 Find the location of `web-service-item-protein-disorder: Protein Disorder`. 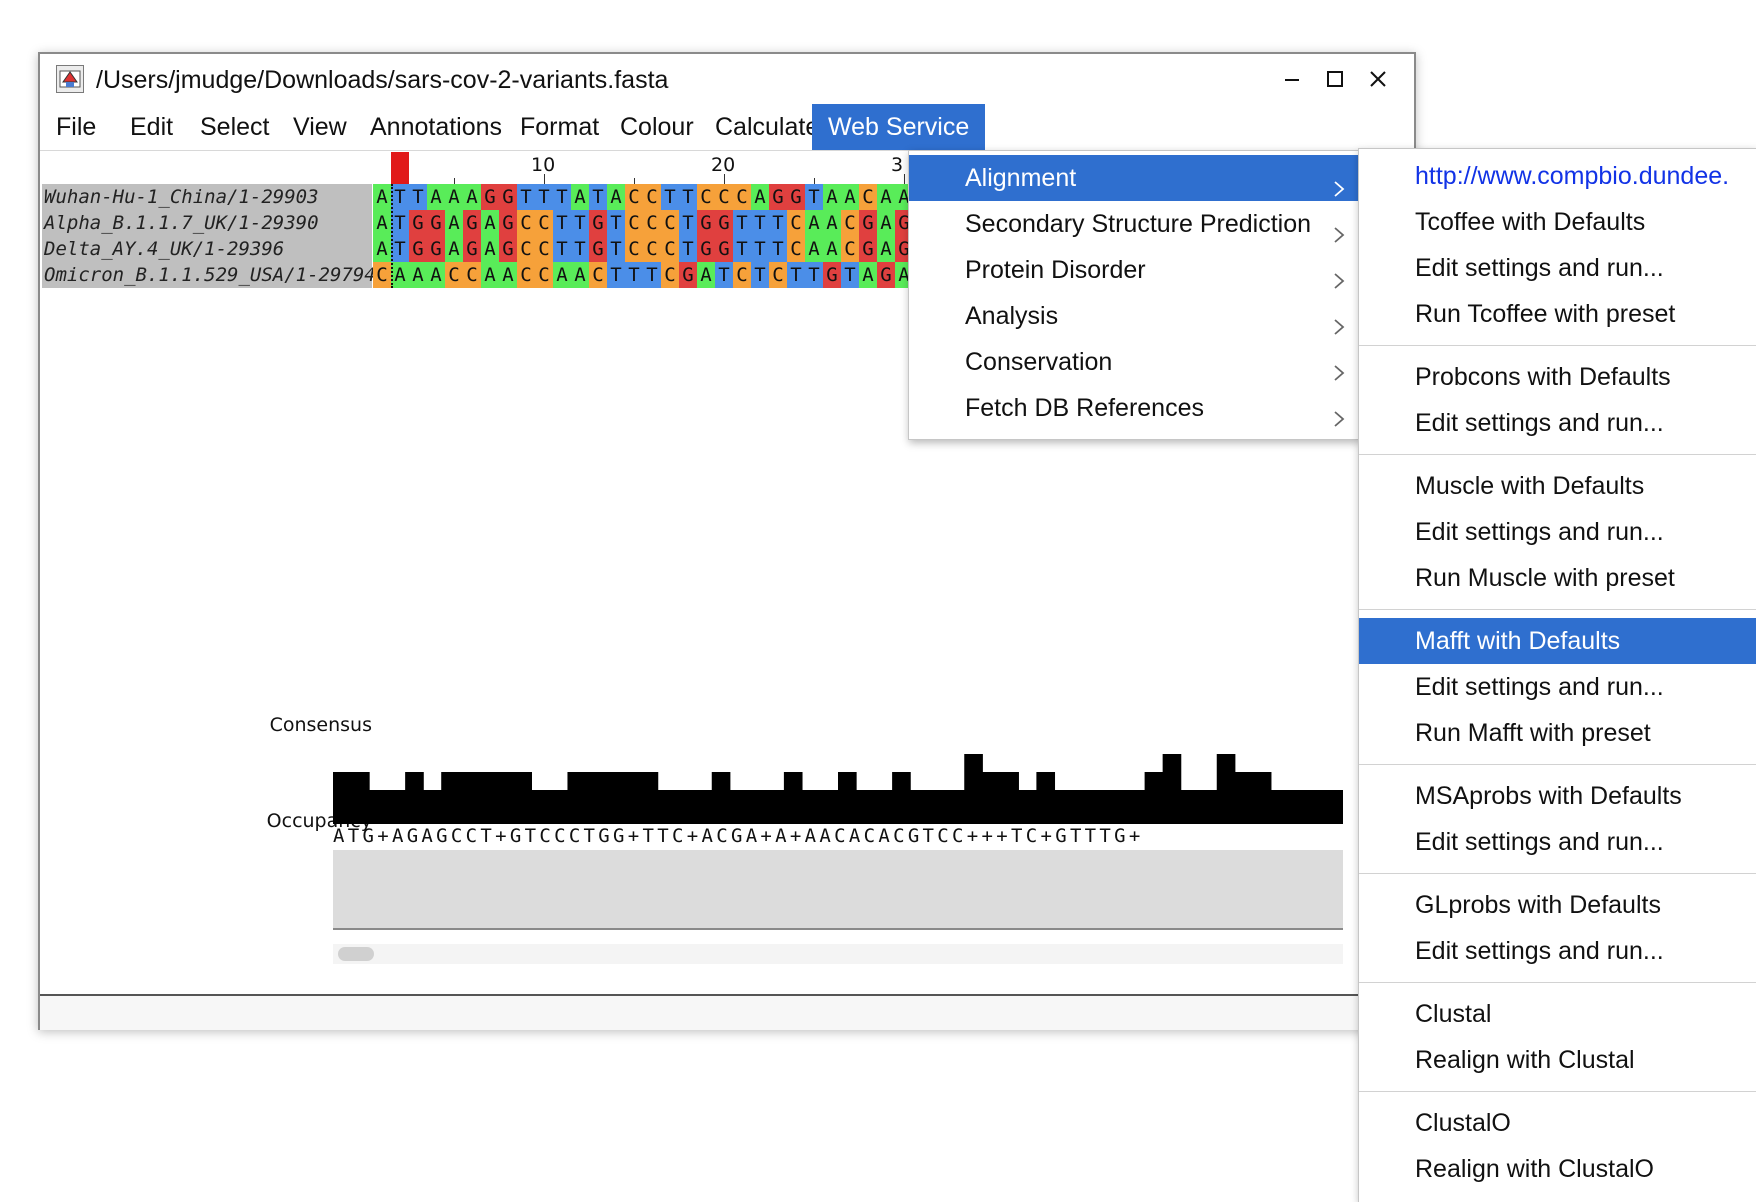

web-service-item-protein-disorder: Protein Disorder is located at coordinates (1134, 270).